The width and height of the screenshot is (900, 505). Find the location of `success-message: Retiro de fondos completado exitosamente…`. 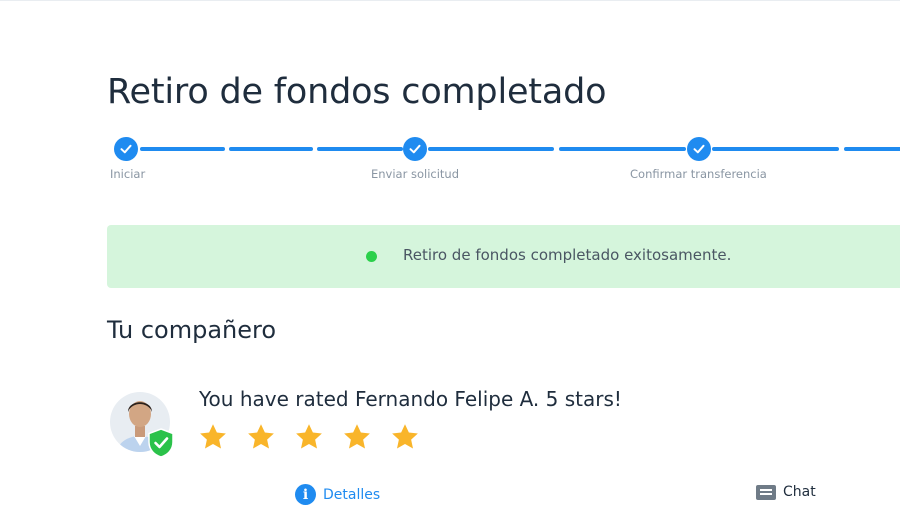

success-message: Retiro de fondos completado exitosamente… is located at coordinates (567, 255).